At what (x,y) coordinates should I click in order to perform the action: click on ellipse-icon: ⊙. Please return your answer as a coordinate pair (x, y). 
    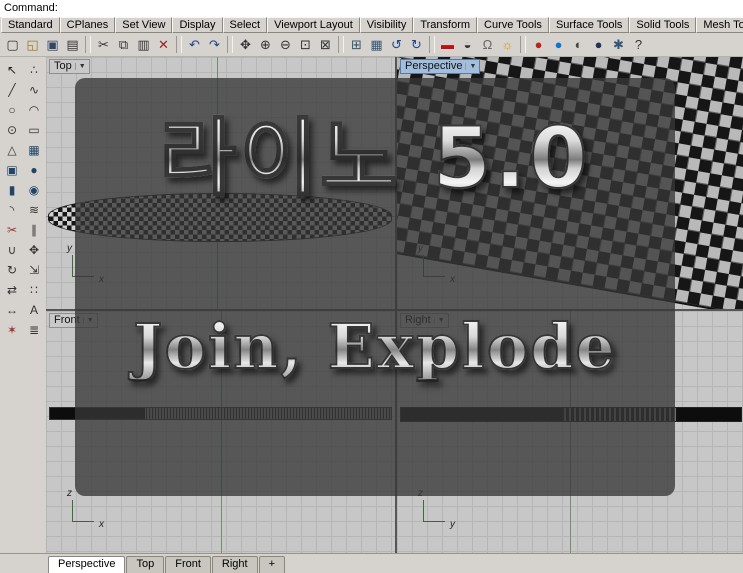
    Looking at the image, I should click on (12, 129).